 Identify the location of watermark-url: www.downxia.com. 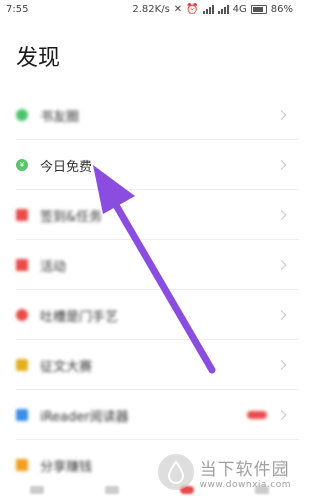
(245, 484).